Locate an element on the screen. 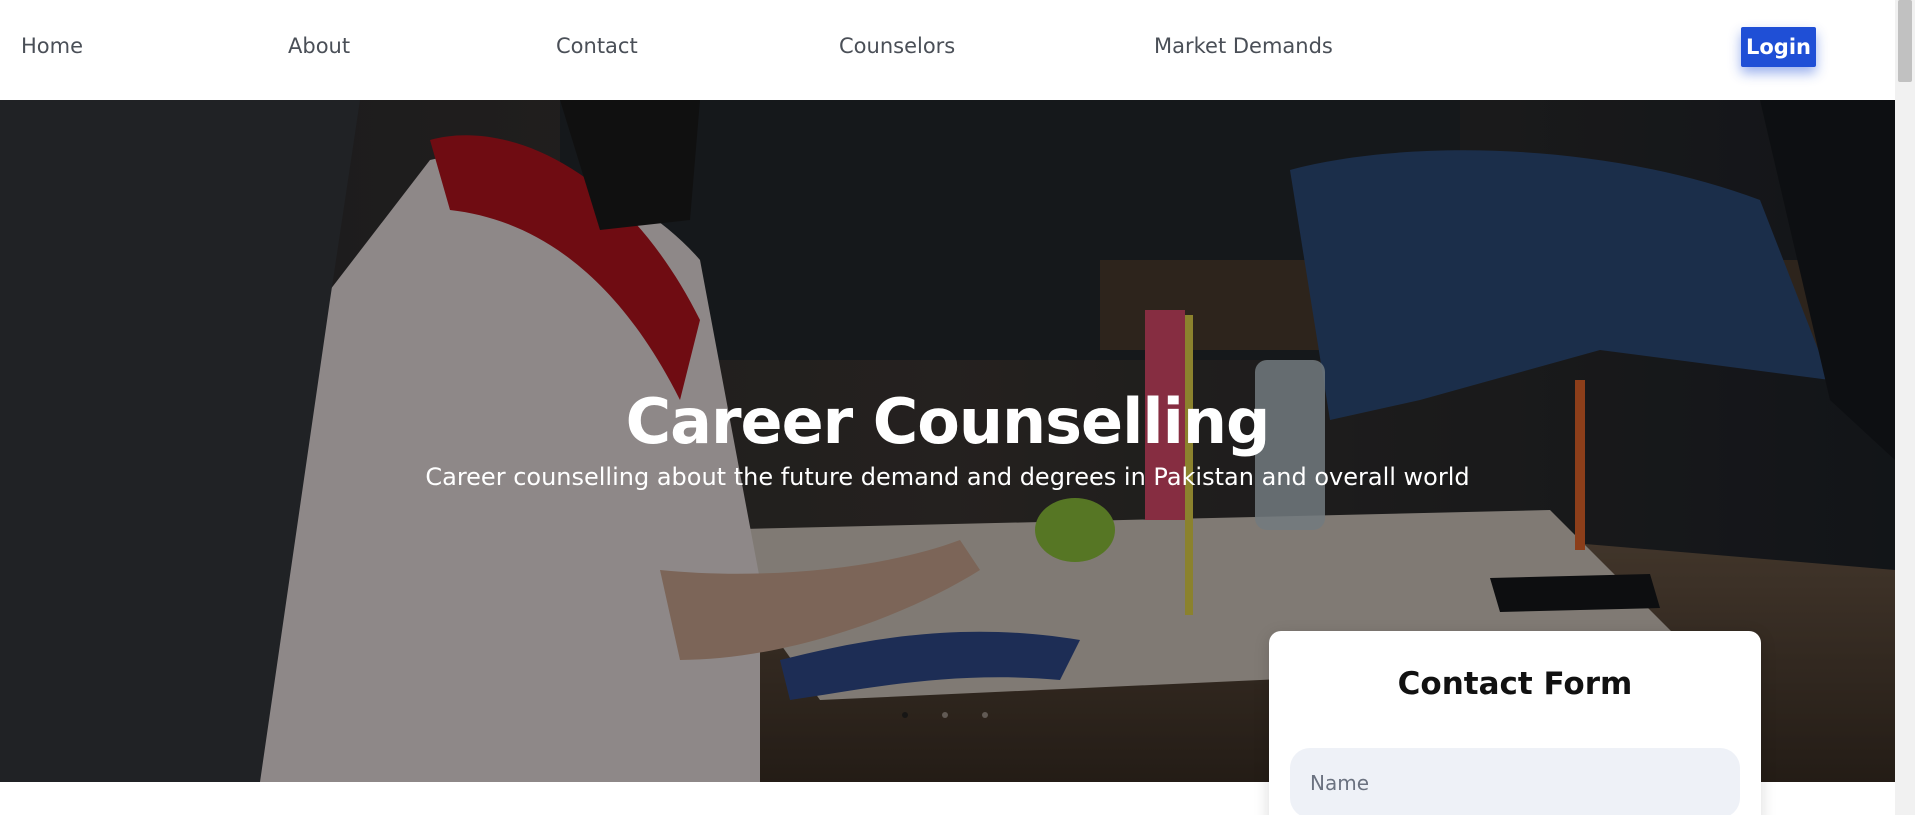 This screenshot has height=815, width=1915. nav-counselors-link: Counselors is located at coordinates (897, 46).